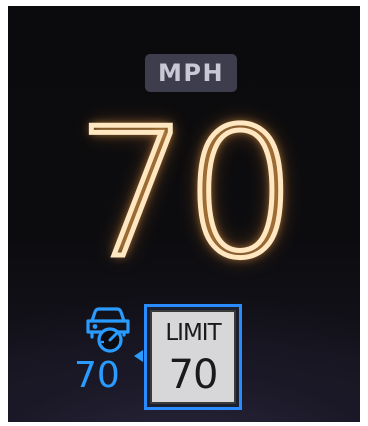 This screenshot has height=426, width=368. Describe the element at coordinates (97, 375) in the screenshot. I see `cruise-set-speed: 70` at that location.